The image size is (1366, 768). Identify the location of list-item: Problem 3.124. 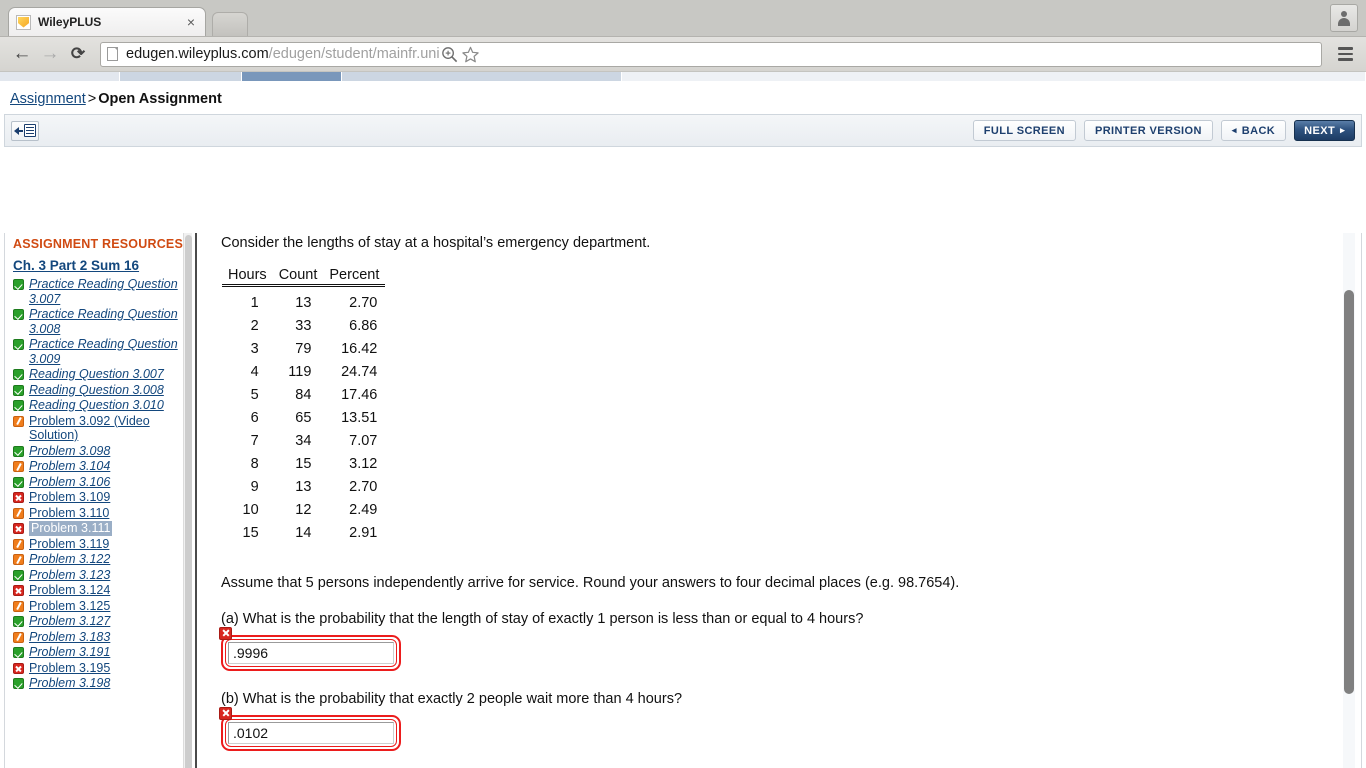
(104, 590).